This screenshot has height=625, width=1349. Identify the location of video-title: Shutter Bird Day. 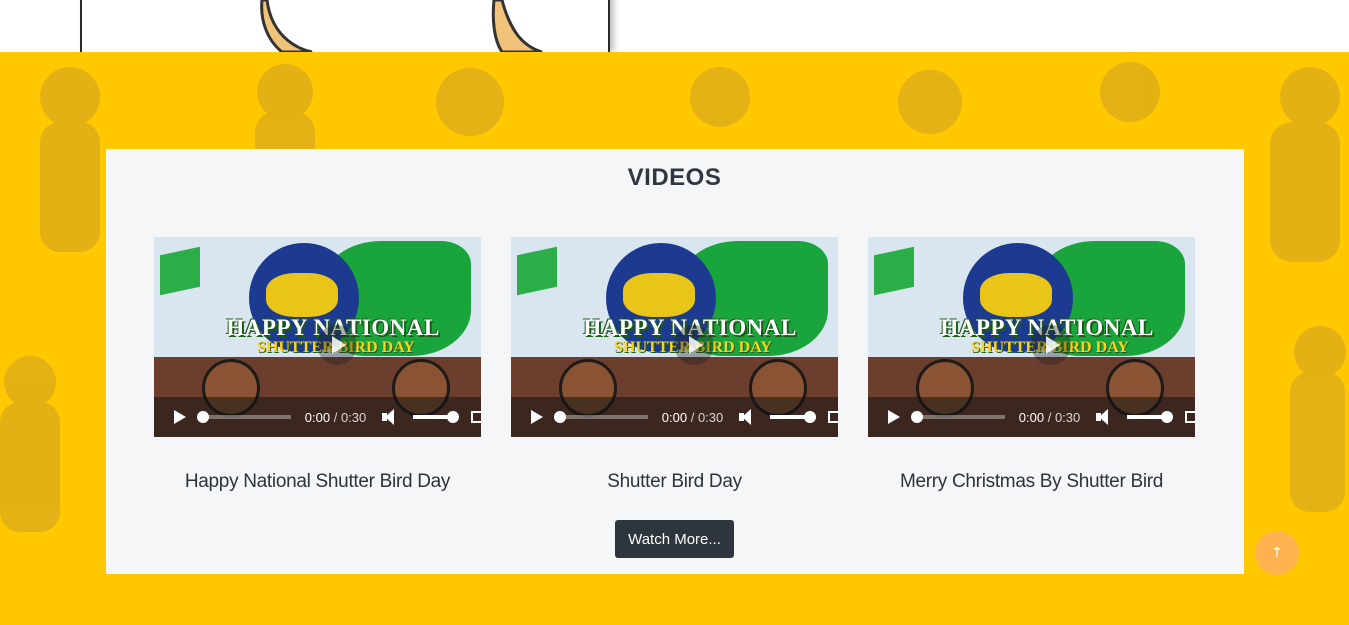
(674, 481).